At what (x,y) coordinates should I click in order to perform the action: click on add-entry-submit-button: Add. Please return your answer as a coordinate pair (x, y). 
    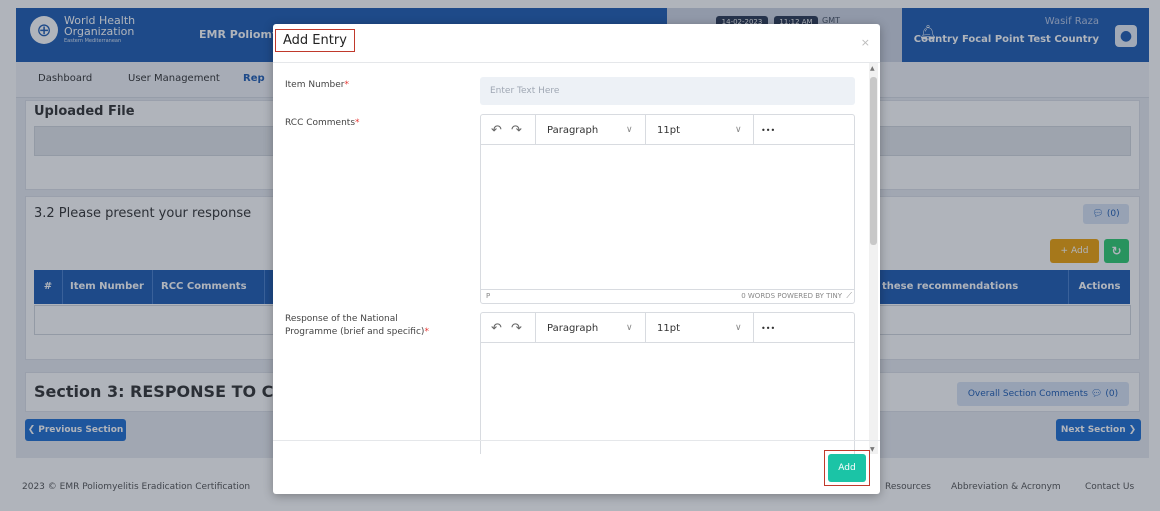
    Looking at the image, I should click on (847, 468).